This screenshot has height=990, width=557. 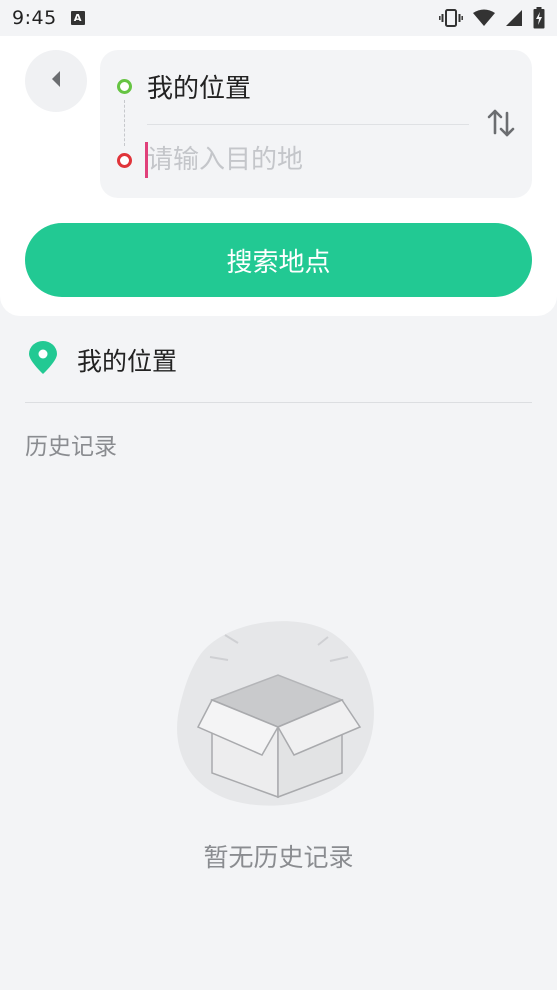 What do you see at coordinates (297, 160) in the screenshot?
I see `destination-input` at bounding box center [297, 160].